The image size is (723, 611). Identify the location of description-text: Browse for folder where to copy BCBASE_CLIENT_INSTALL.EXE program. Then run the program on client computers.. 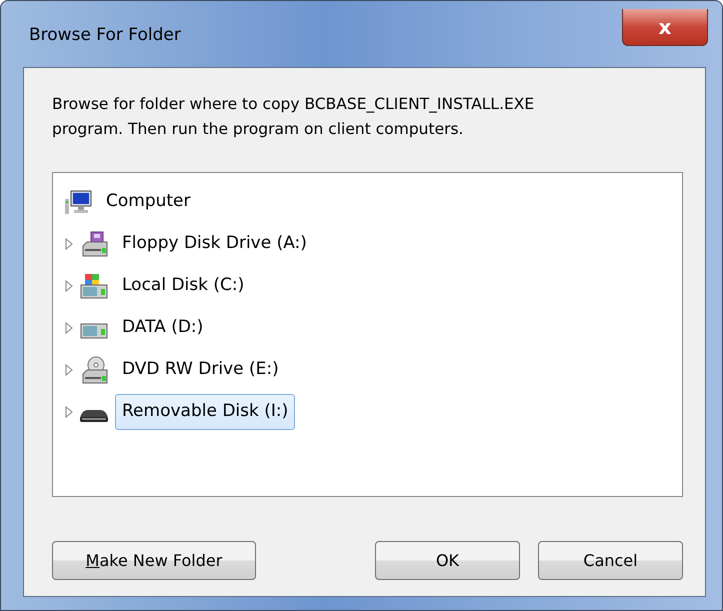
(294, 117).